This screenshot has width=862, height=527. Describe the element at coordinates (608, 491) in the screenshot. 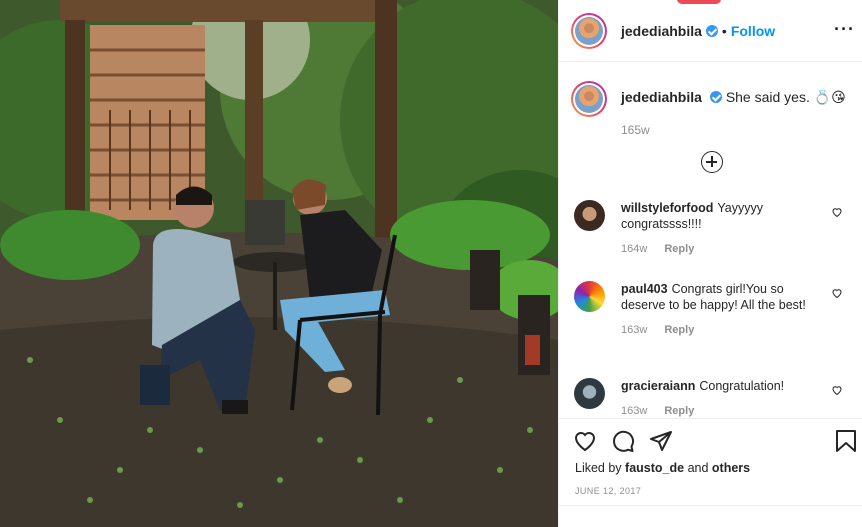

I see `post-date: JUNE 12, 2017` at that location.